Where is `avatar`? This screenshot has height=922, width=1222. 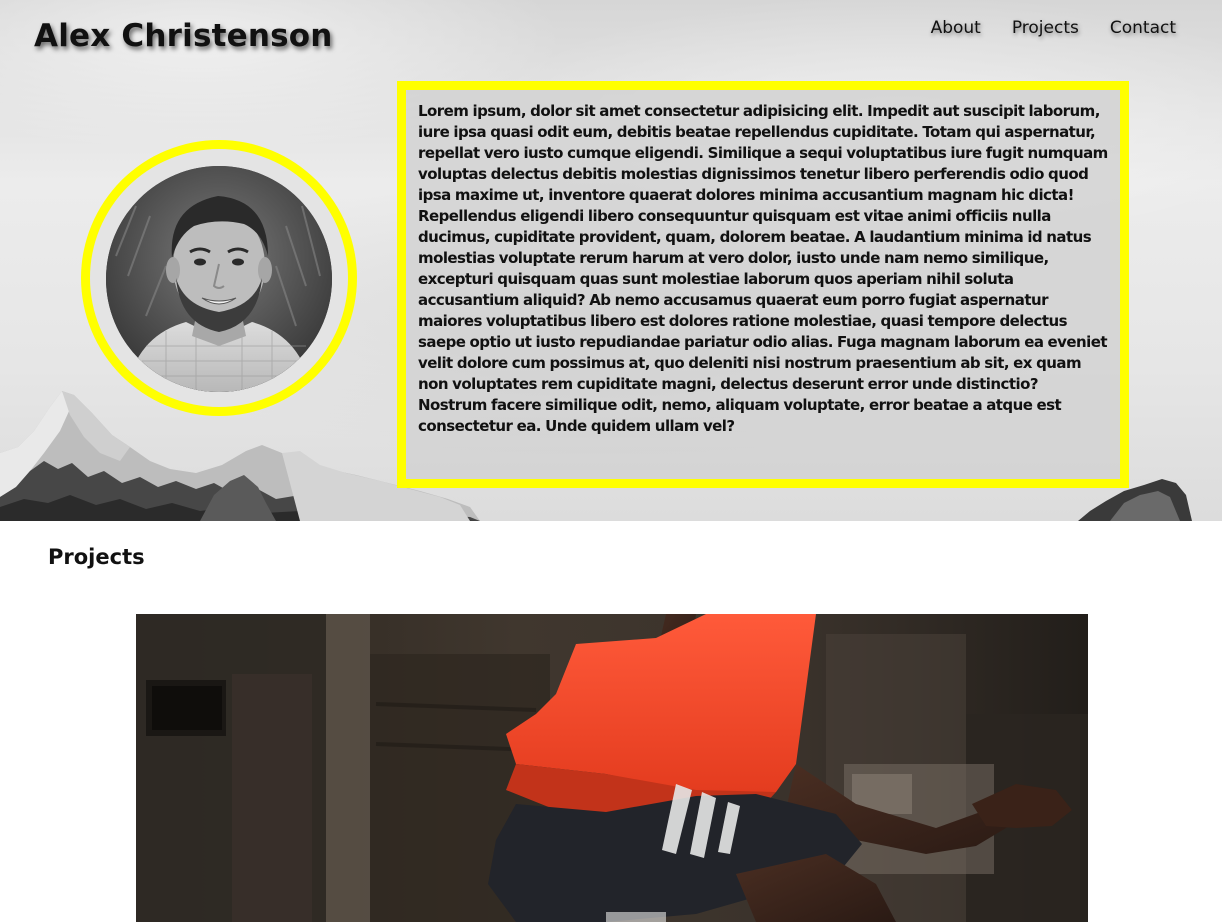
avatar is located at coordinates (219, 279).